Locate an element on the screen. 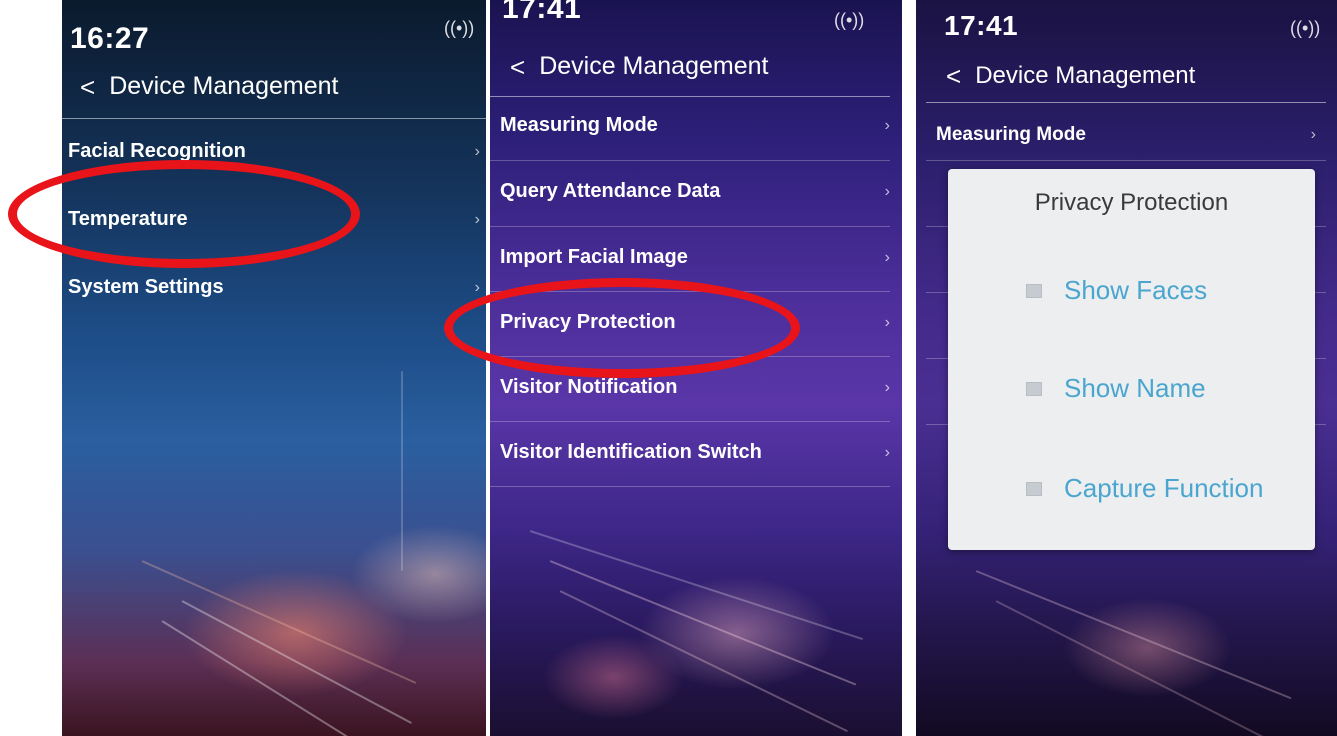 The height and width of the screenshot is (736, 1337). menu-item-system-settings: System Settings › is located at coordinates (274, 287).